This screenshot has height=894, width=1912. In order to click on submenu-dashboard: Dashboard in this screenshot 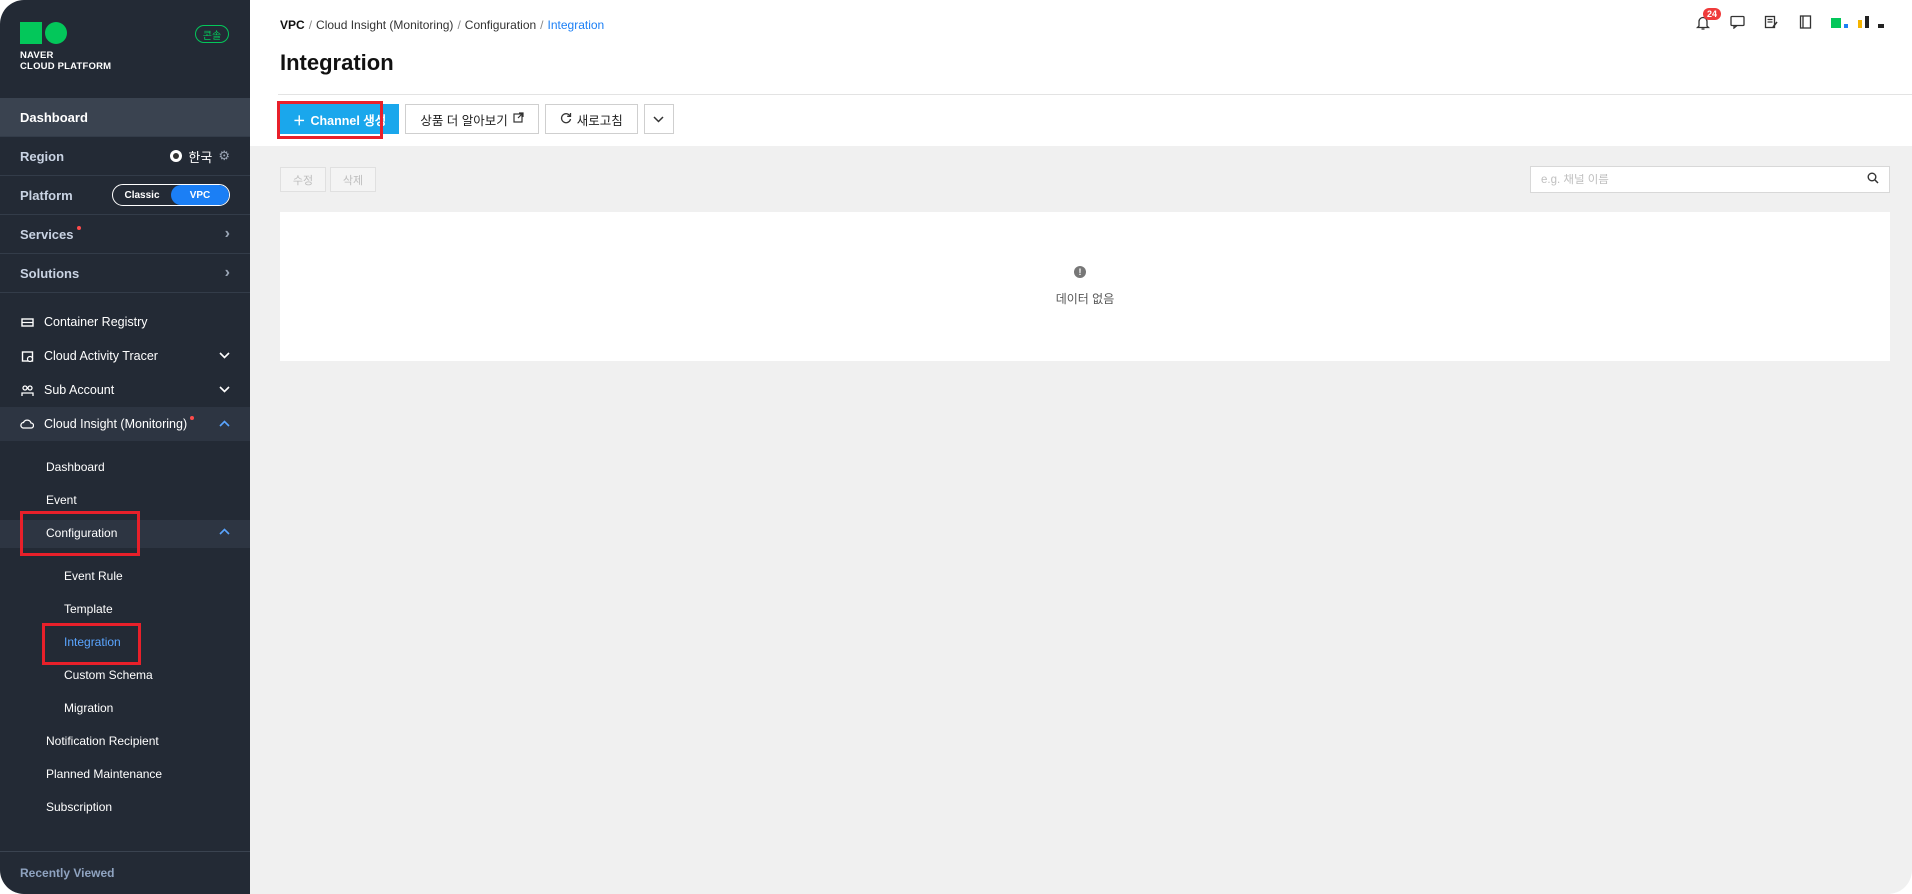, I will do `click(75, 467)`.